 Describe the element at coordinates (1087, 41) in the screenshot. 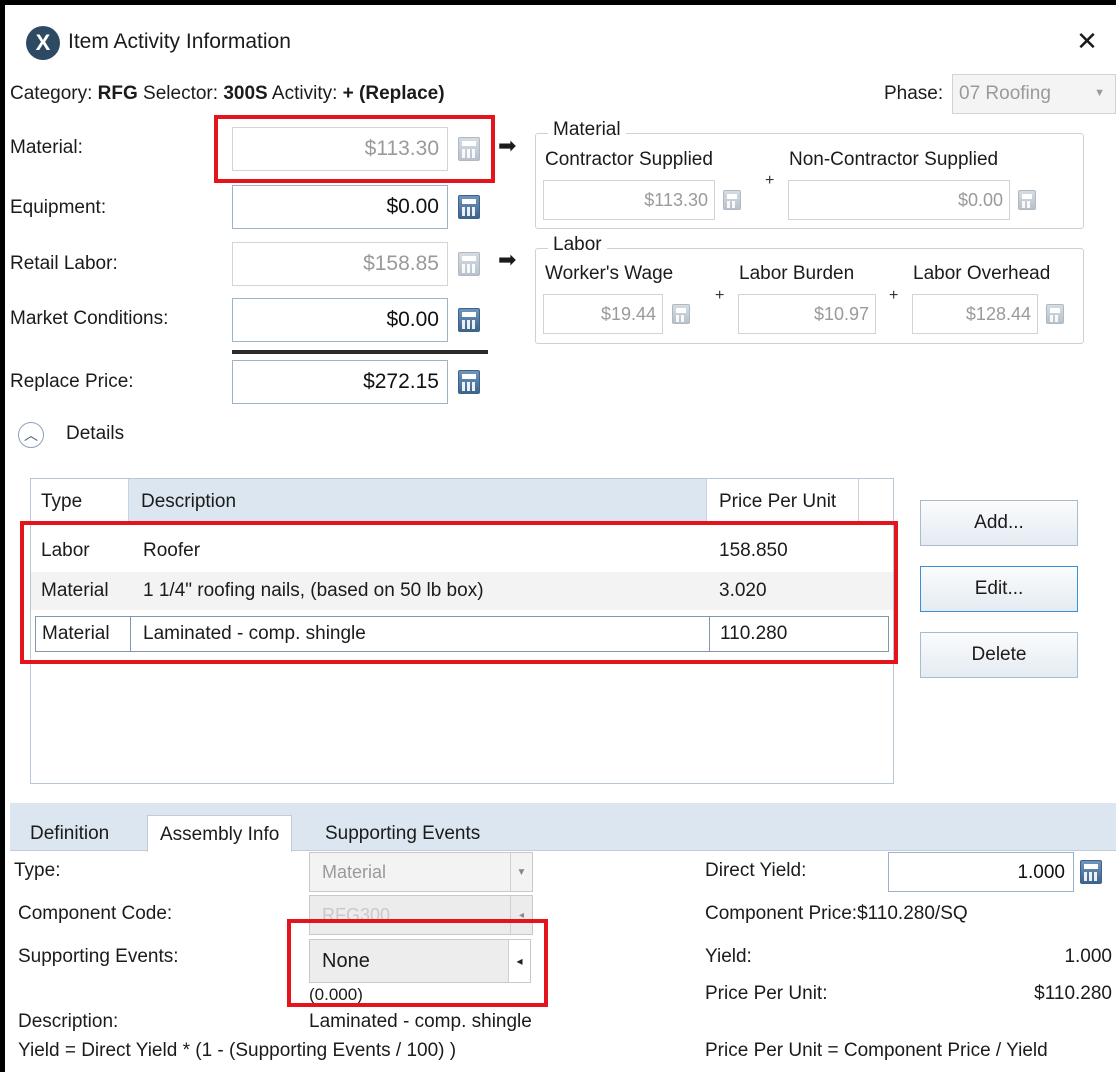

I see `close-icon: ✕` at that location.